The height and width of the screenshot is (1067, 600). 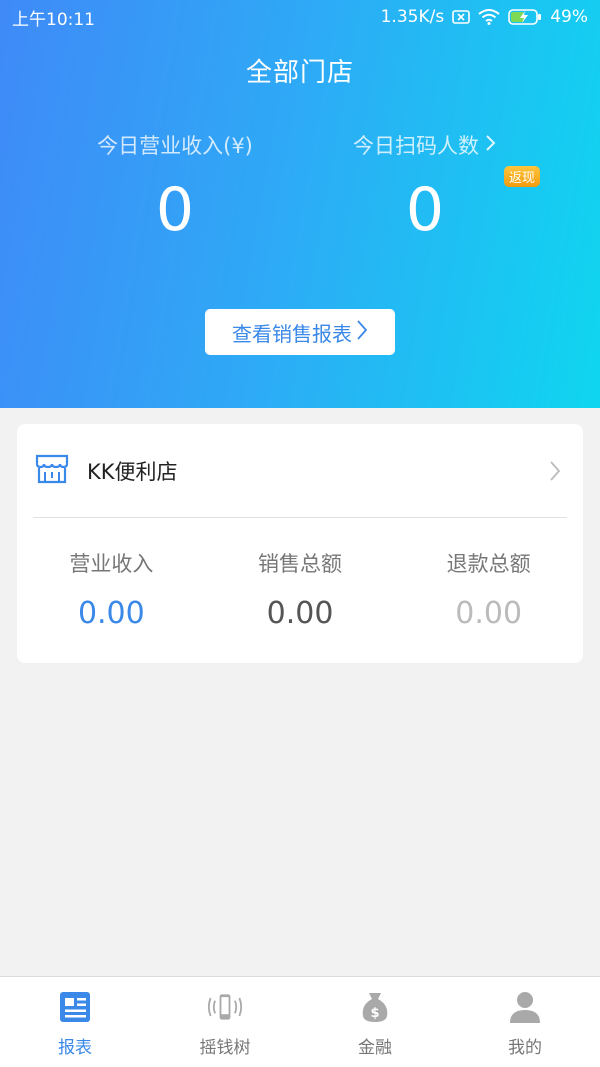 I want to click on view-sales-report-button: 查看销售报表, so click(x=300, y=332).